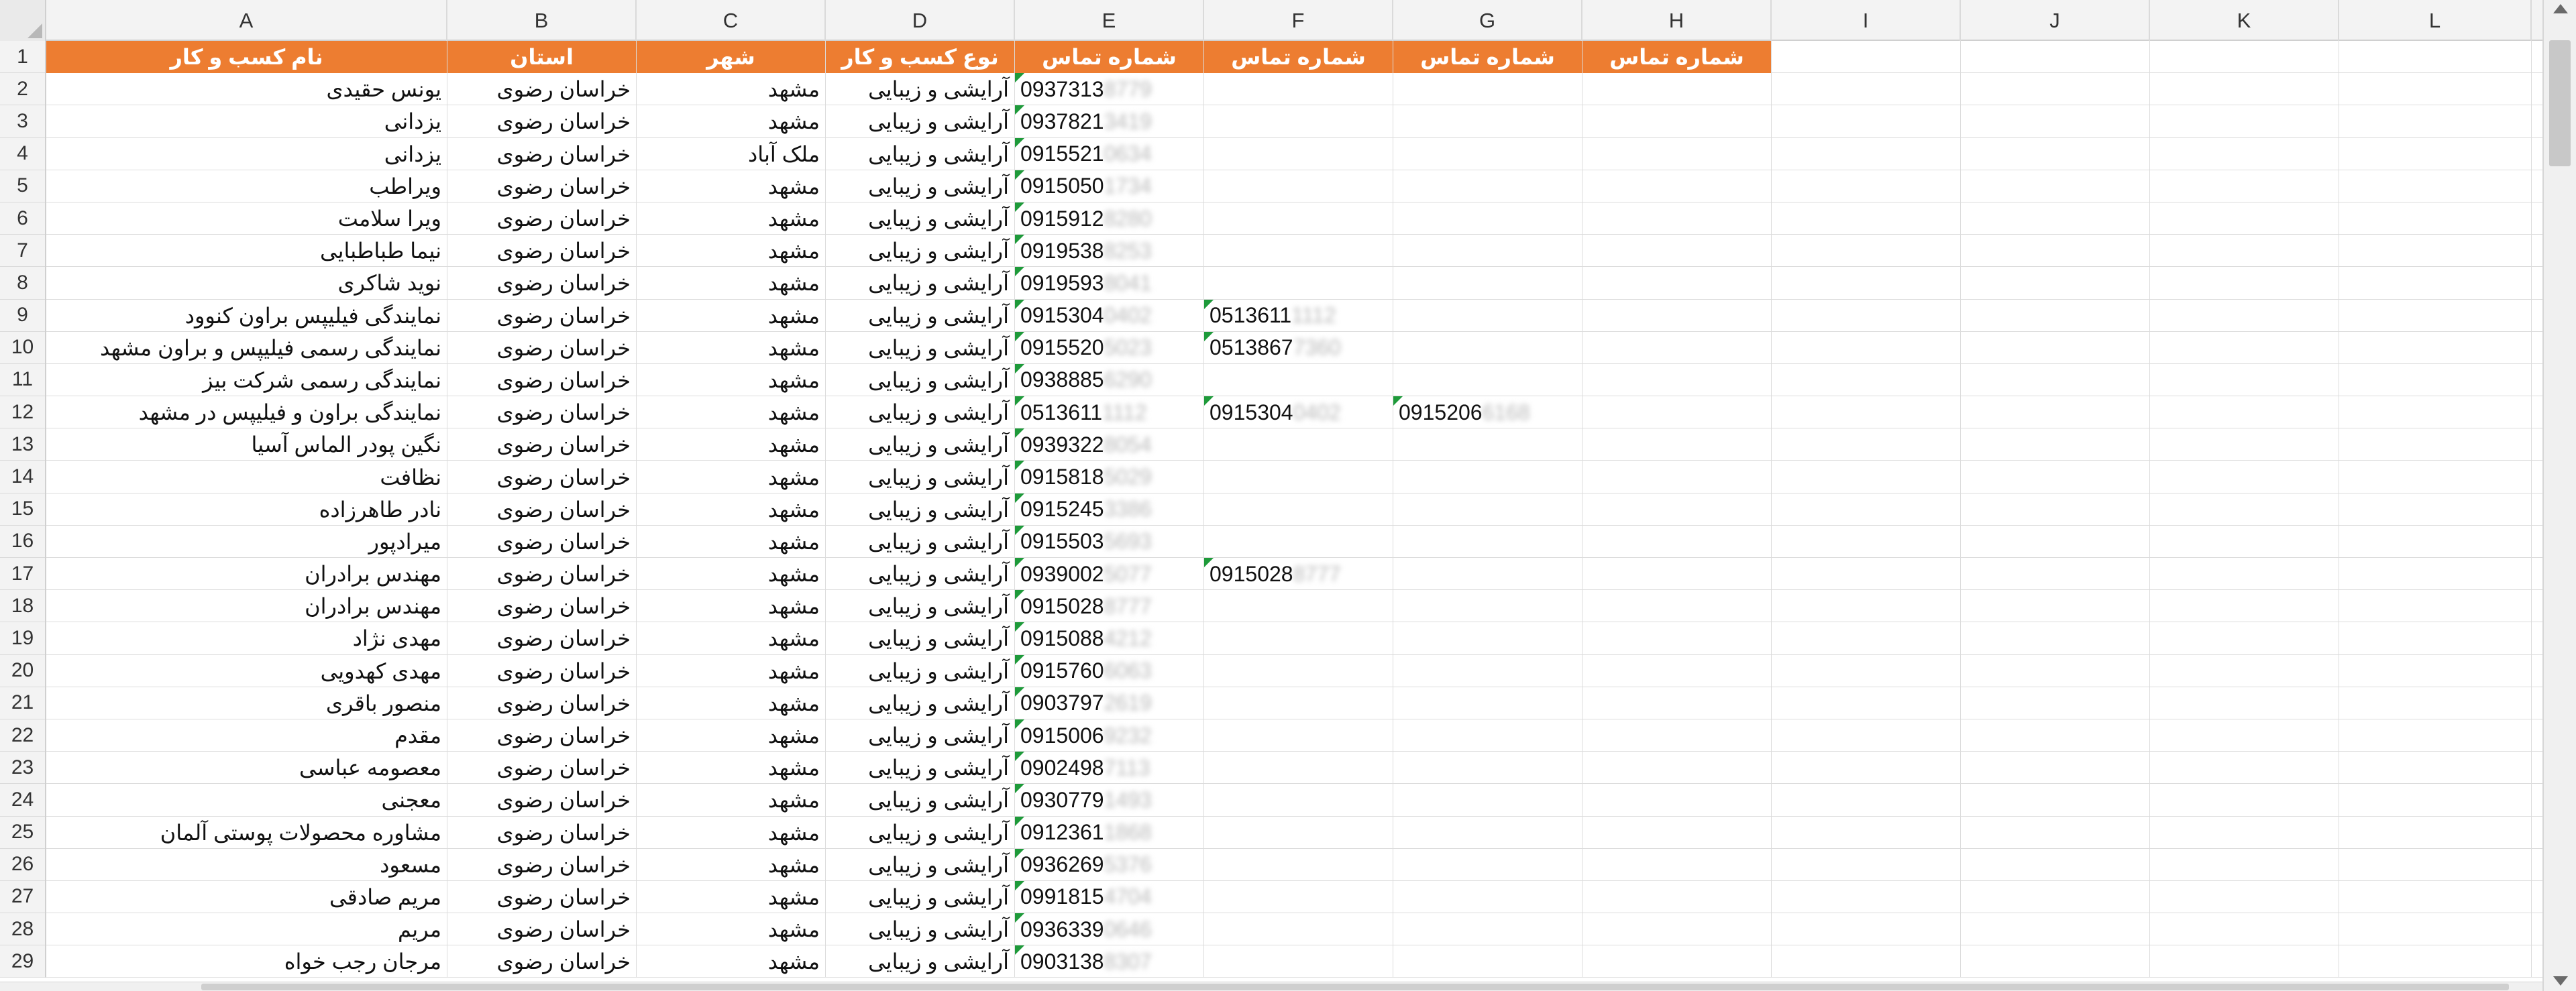  What do you see at coordinates (22, 316) in the screenshot?
I see `row-header: 9` at bounding box center [22, 316].